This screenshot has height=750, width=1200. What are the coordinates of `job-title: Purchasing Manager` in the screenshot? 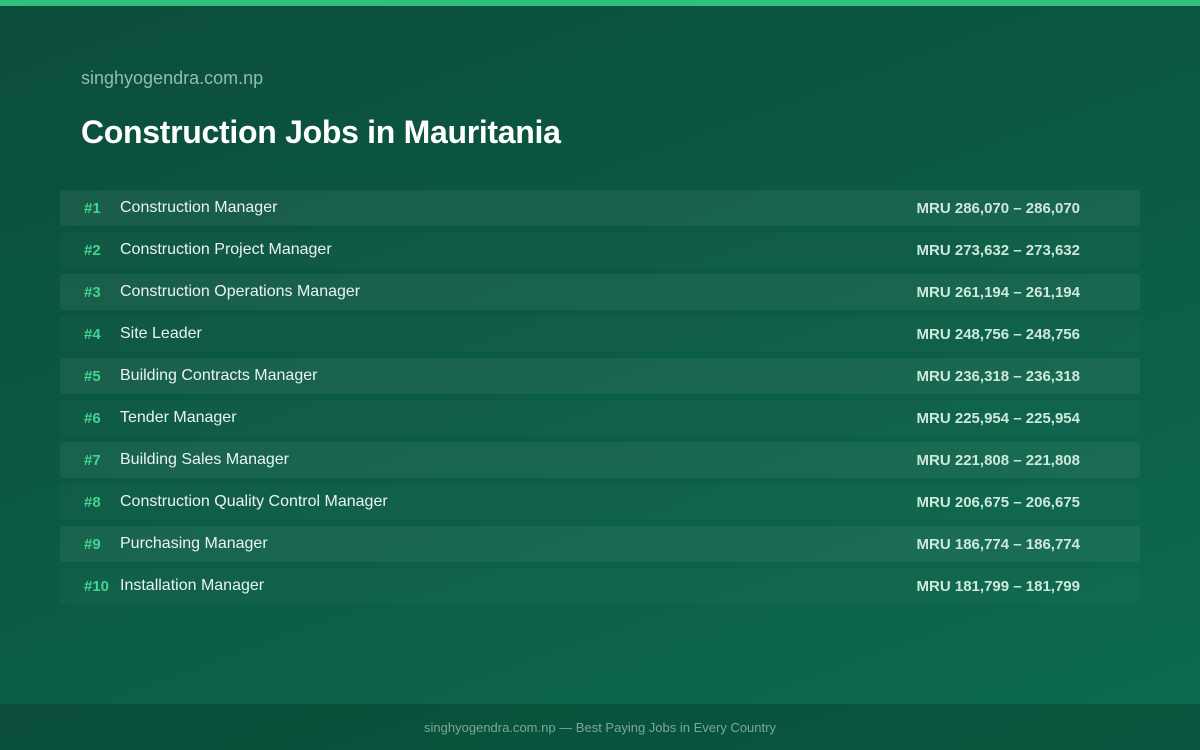 It's located at (194, 543).